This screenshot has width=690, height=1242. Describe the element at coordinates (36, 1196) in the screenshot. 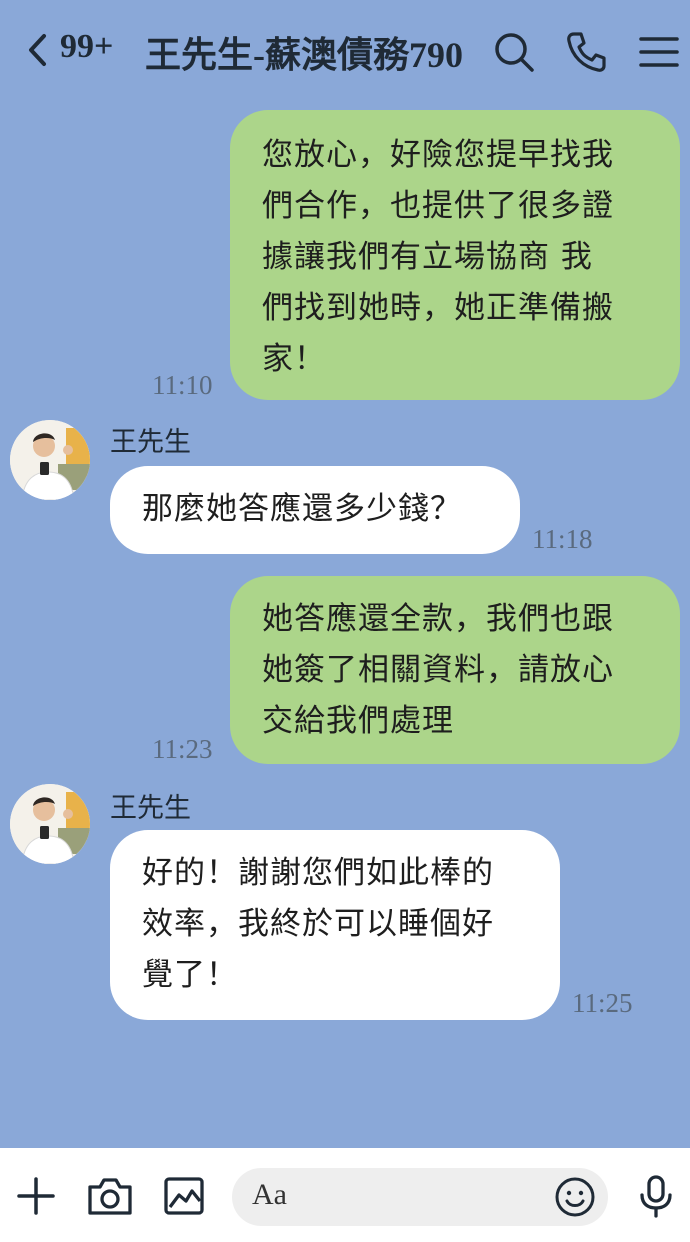

I see `plus-icon` at that location.